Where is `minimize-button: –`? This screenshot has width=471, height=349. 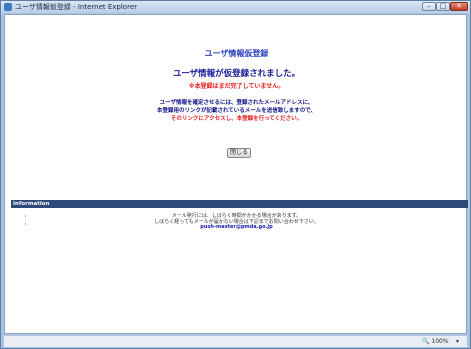 minimize-button: – is located at coordinates (429, 6).